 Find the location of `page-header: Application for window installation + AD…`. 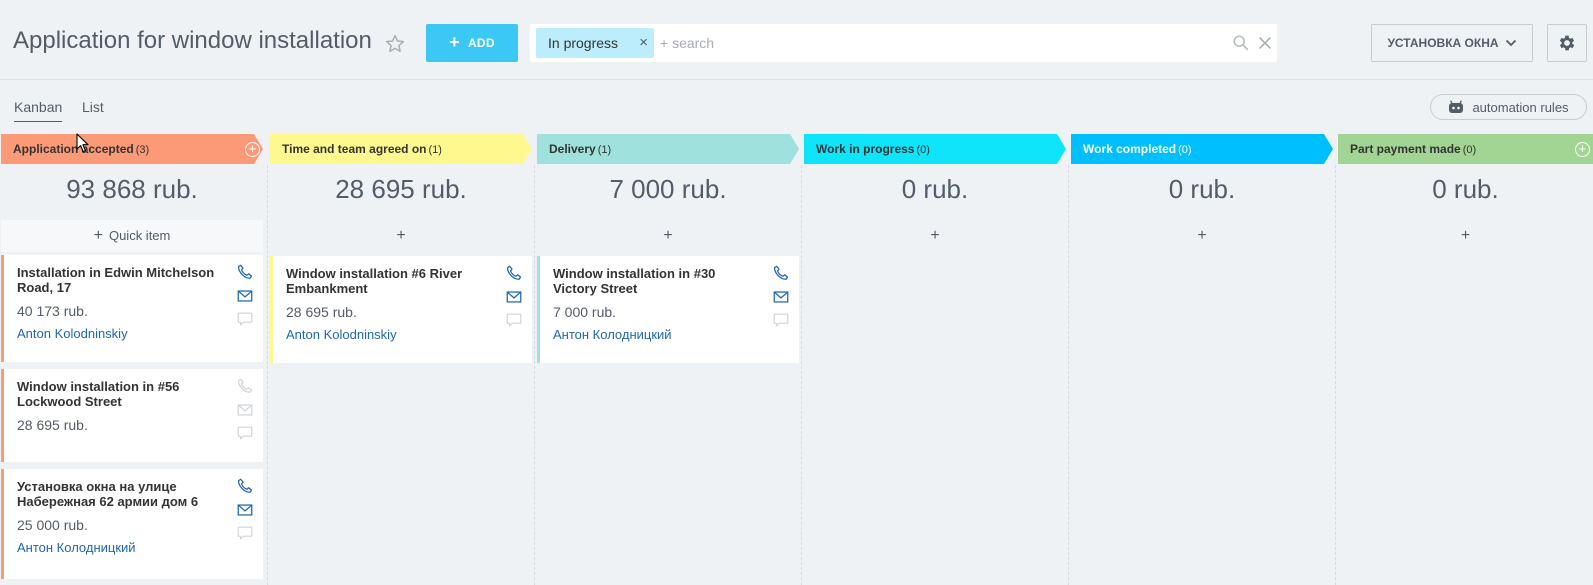

page-header: Application for window installation + AD… is located at coordinates (796, 40).